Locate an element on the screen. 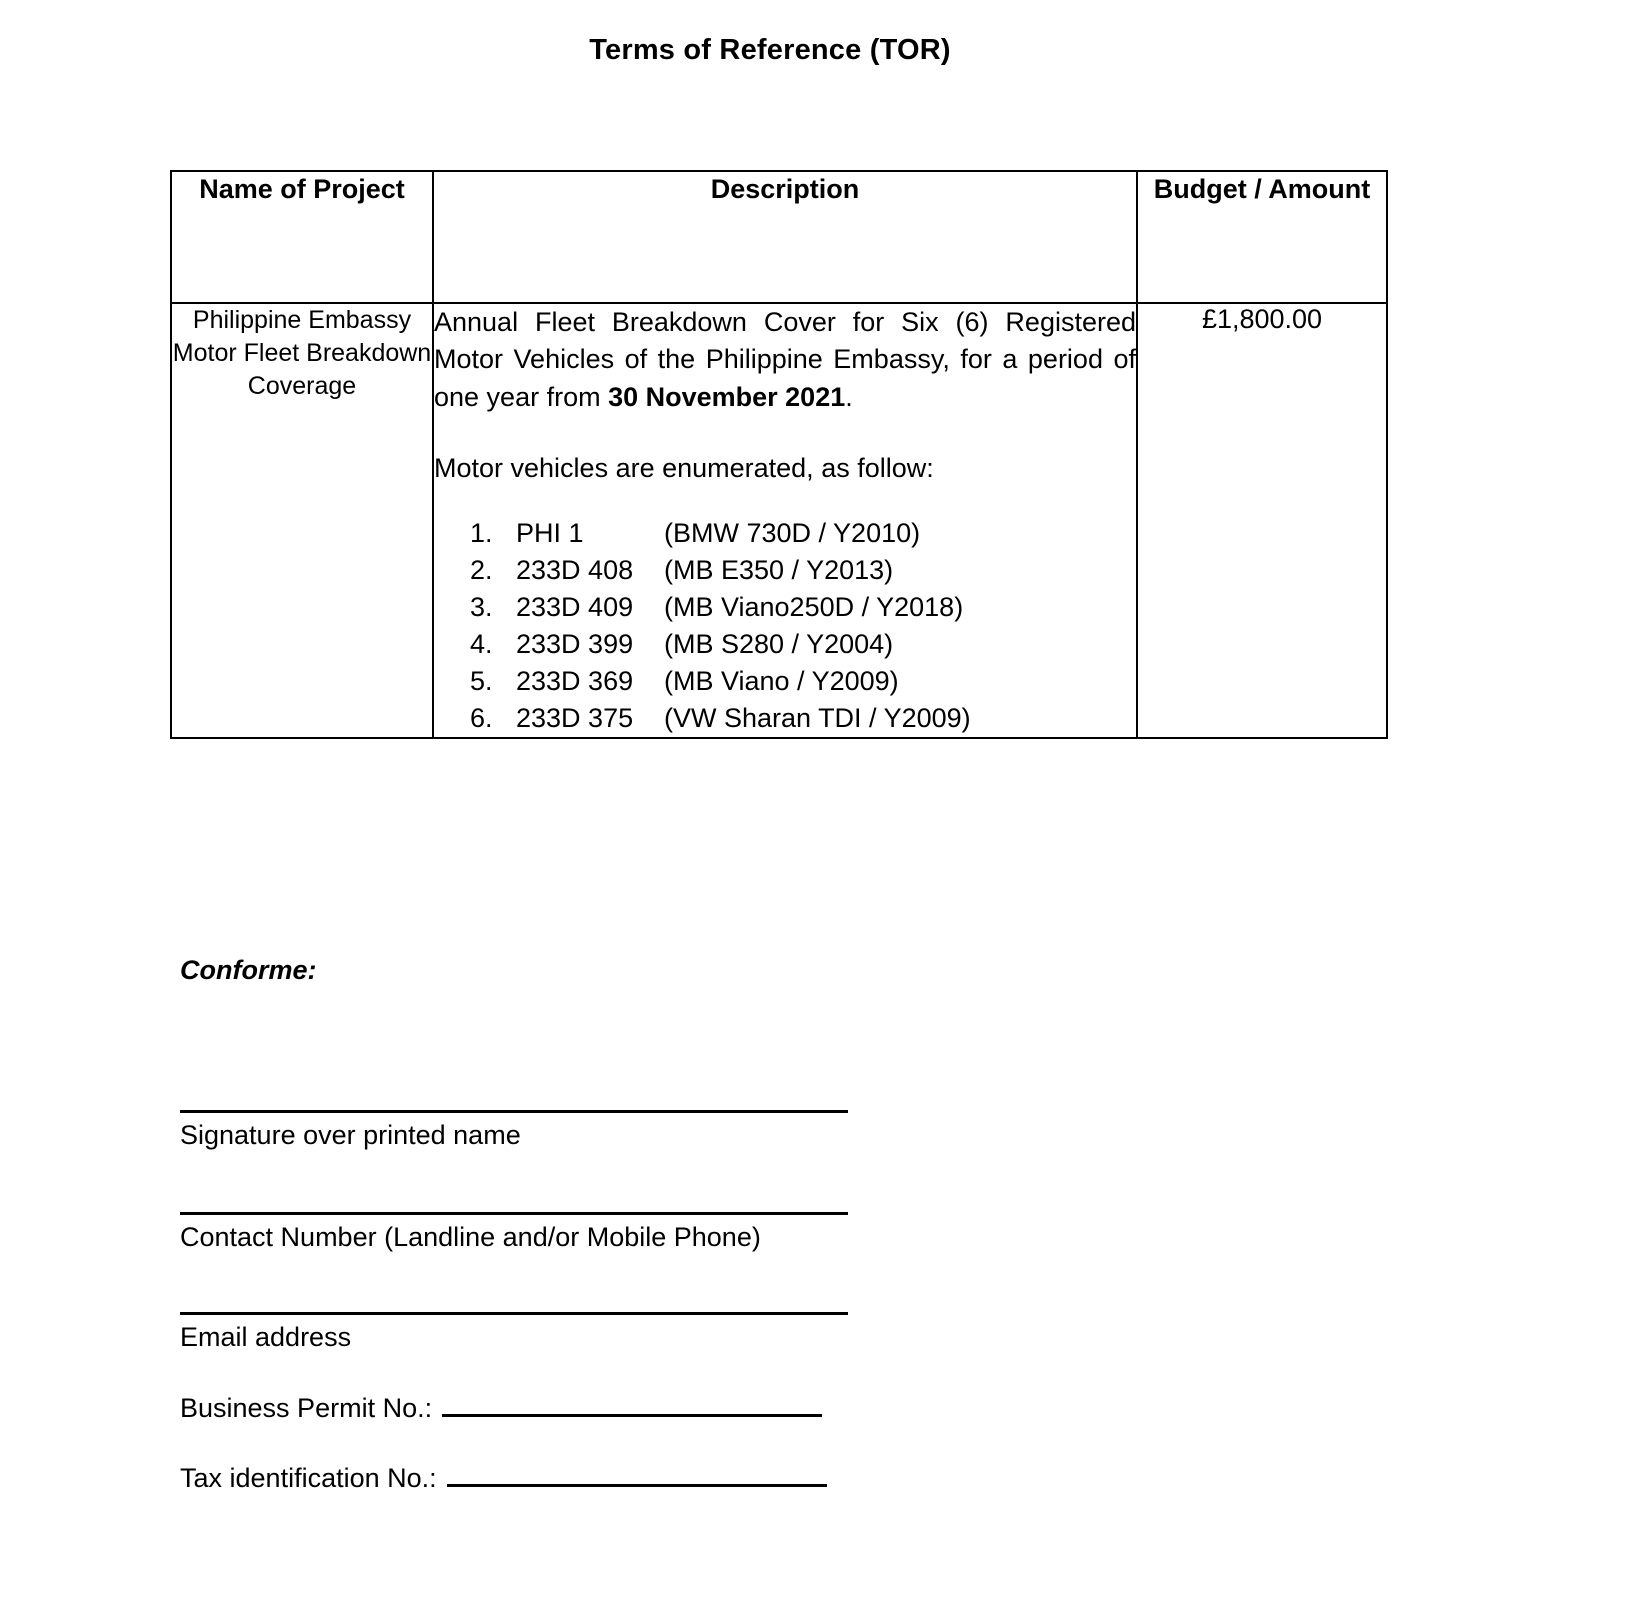  signature-label: Signature over printed name is located at coordinates (350, 1135).